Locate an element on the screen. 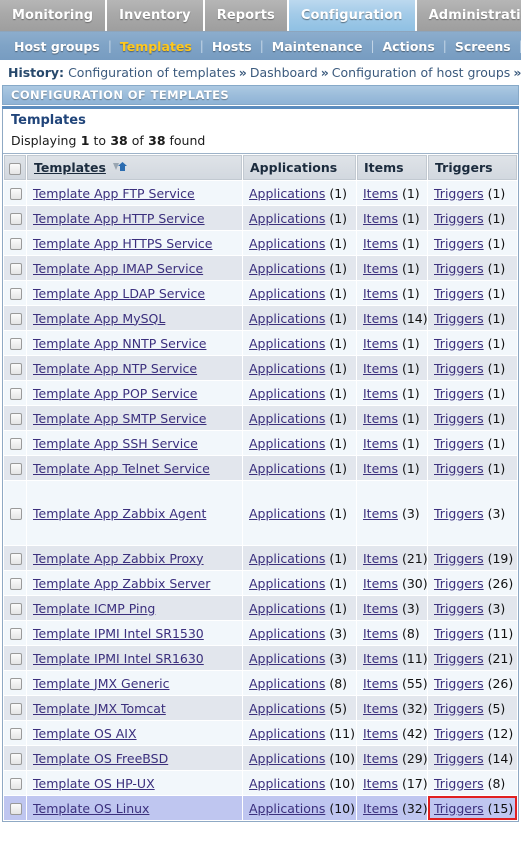 The height and width of the screenshot is (847, 521). template-name-link: Template App Telnet Service is located at coordinates (121, 468).